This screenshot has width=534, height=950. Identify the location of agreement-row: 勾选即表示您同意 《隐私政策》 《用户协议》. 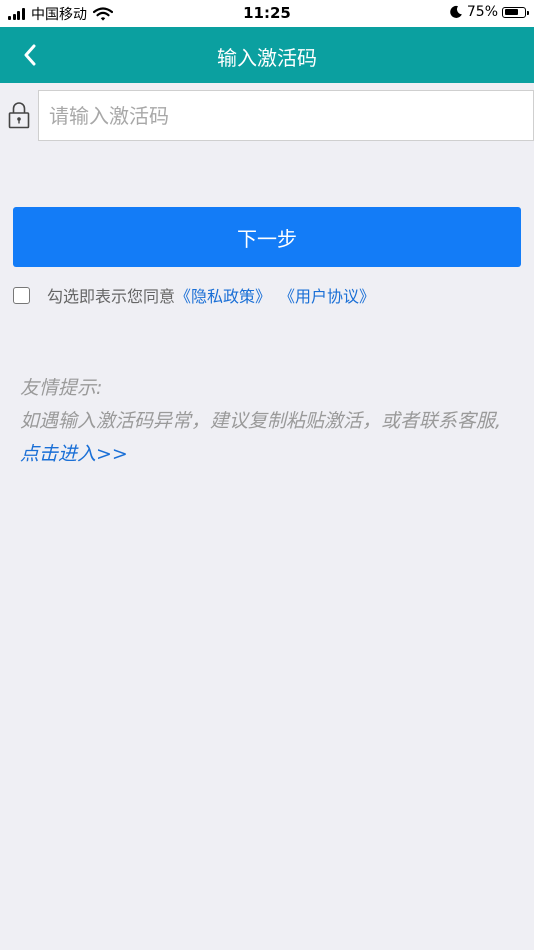
(194, 295).